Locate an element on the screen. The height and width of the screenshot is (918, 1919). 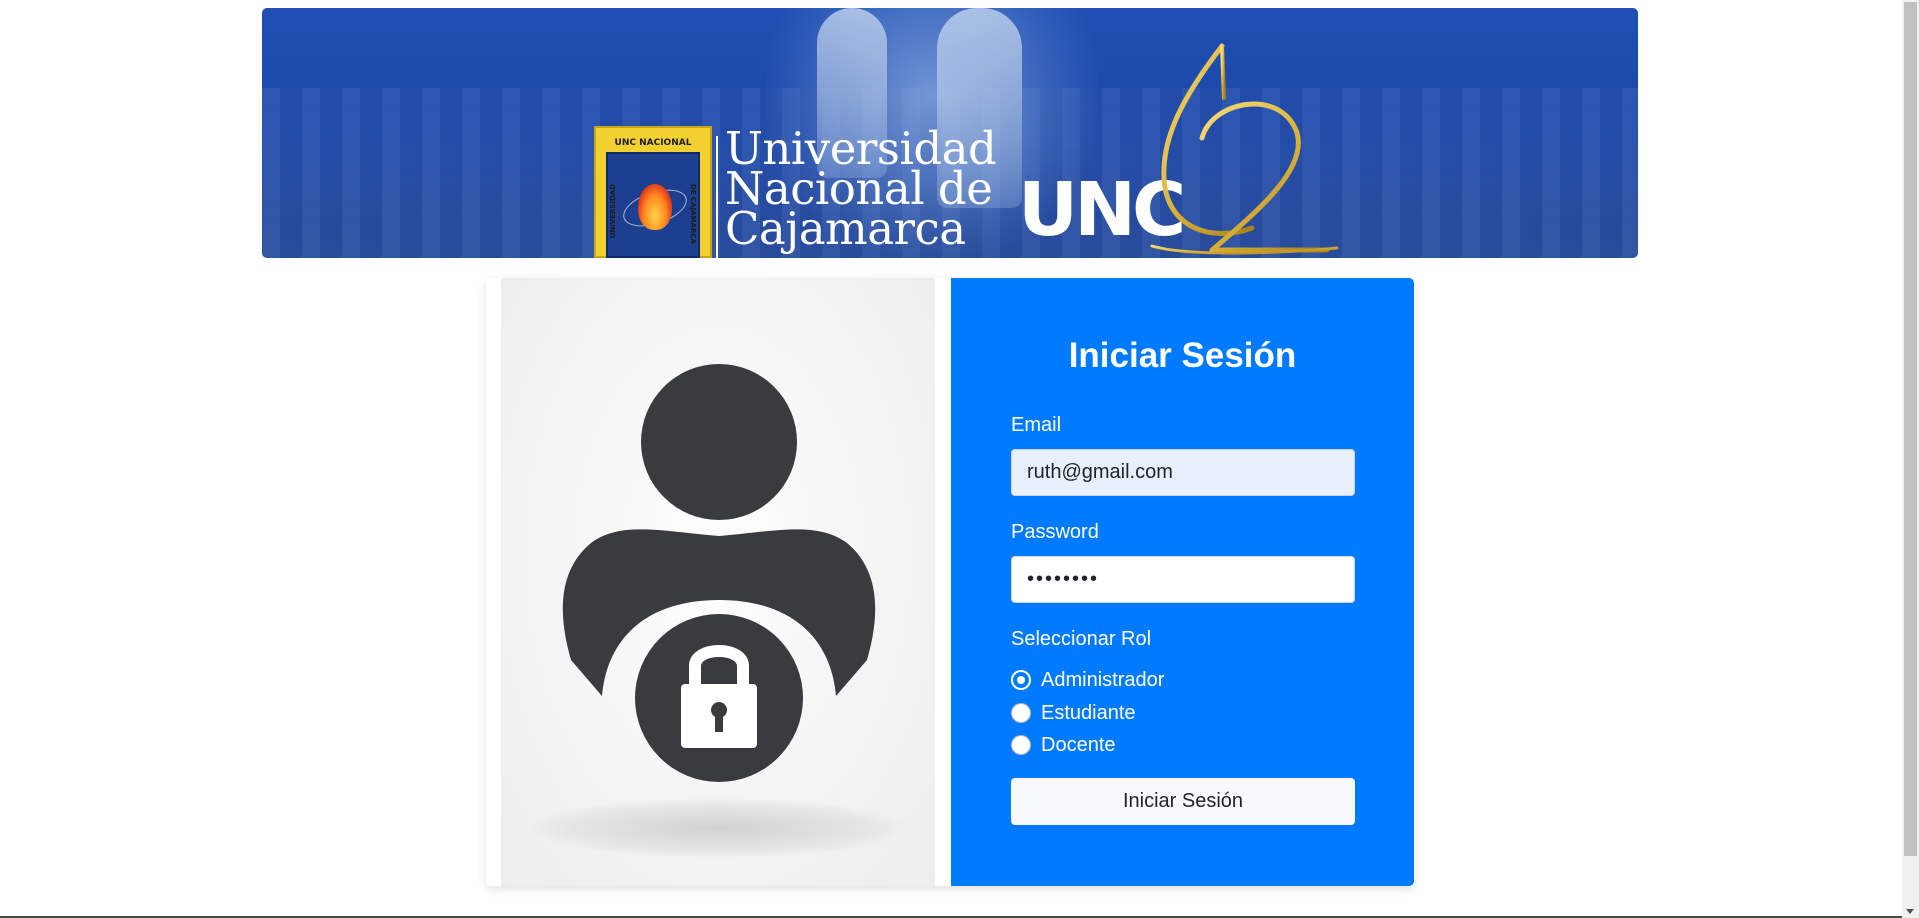
password-field is located at coordinates (1183, 579).